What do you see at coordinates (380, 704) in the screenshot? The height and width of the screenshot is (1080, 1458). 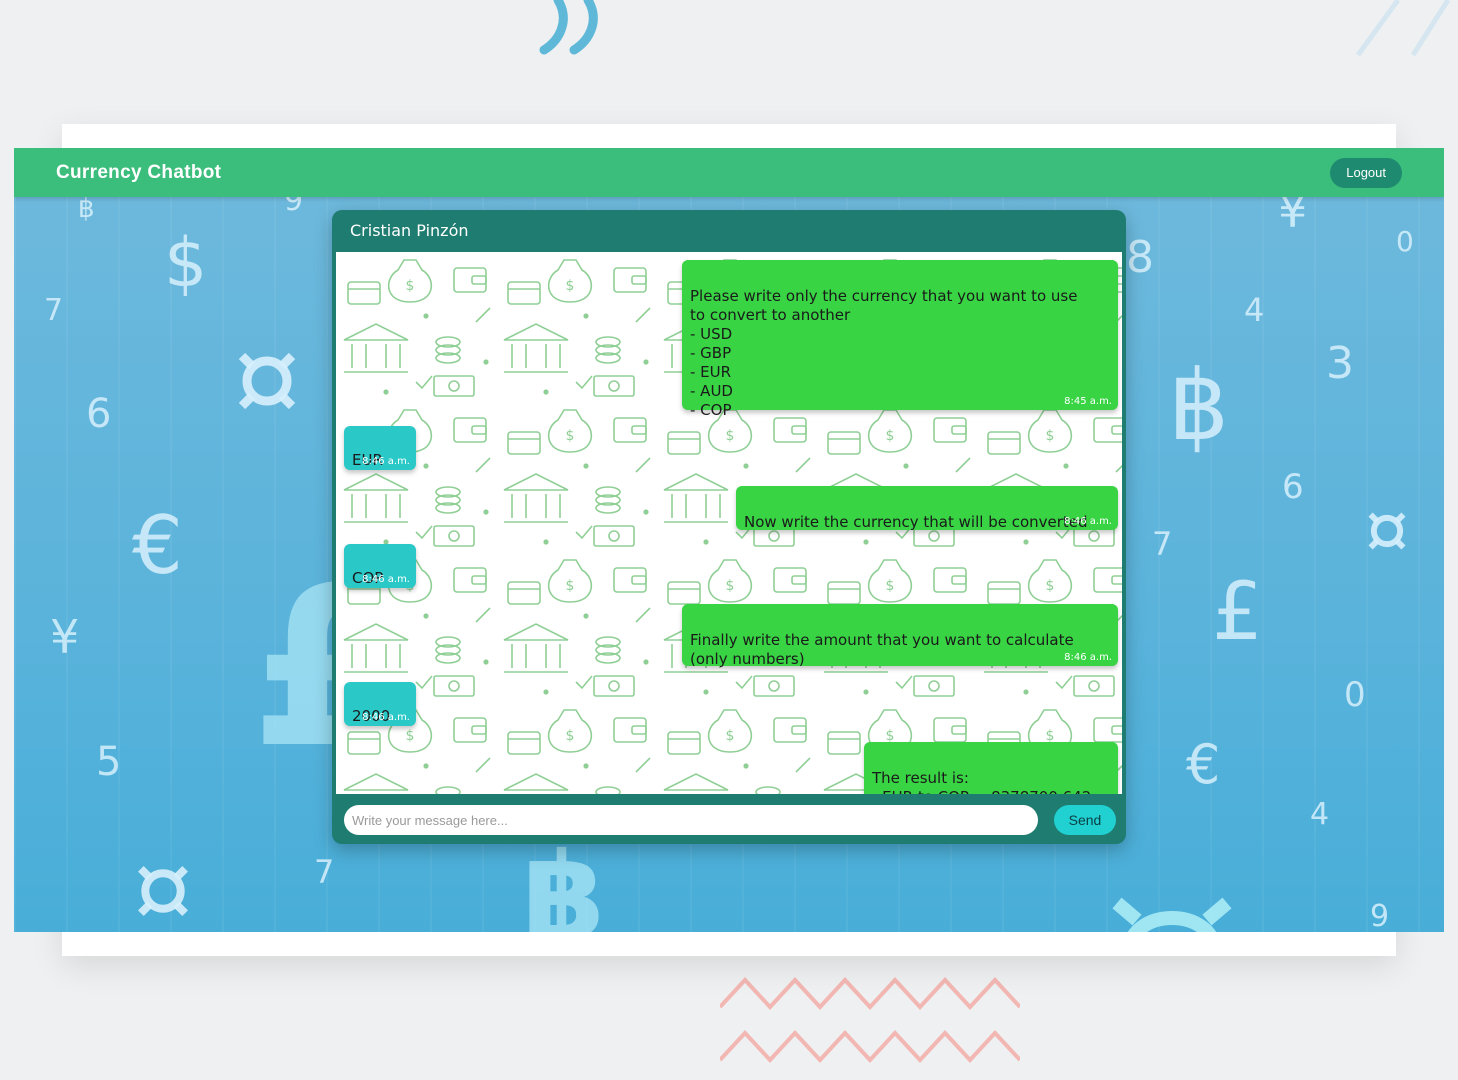 I see `user-message: 2000 8:46 a.m.` at bounding box center [380, 704].